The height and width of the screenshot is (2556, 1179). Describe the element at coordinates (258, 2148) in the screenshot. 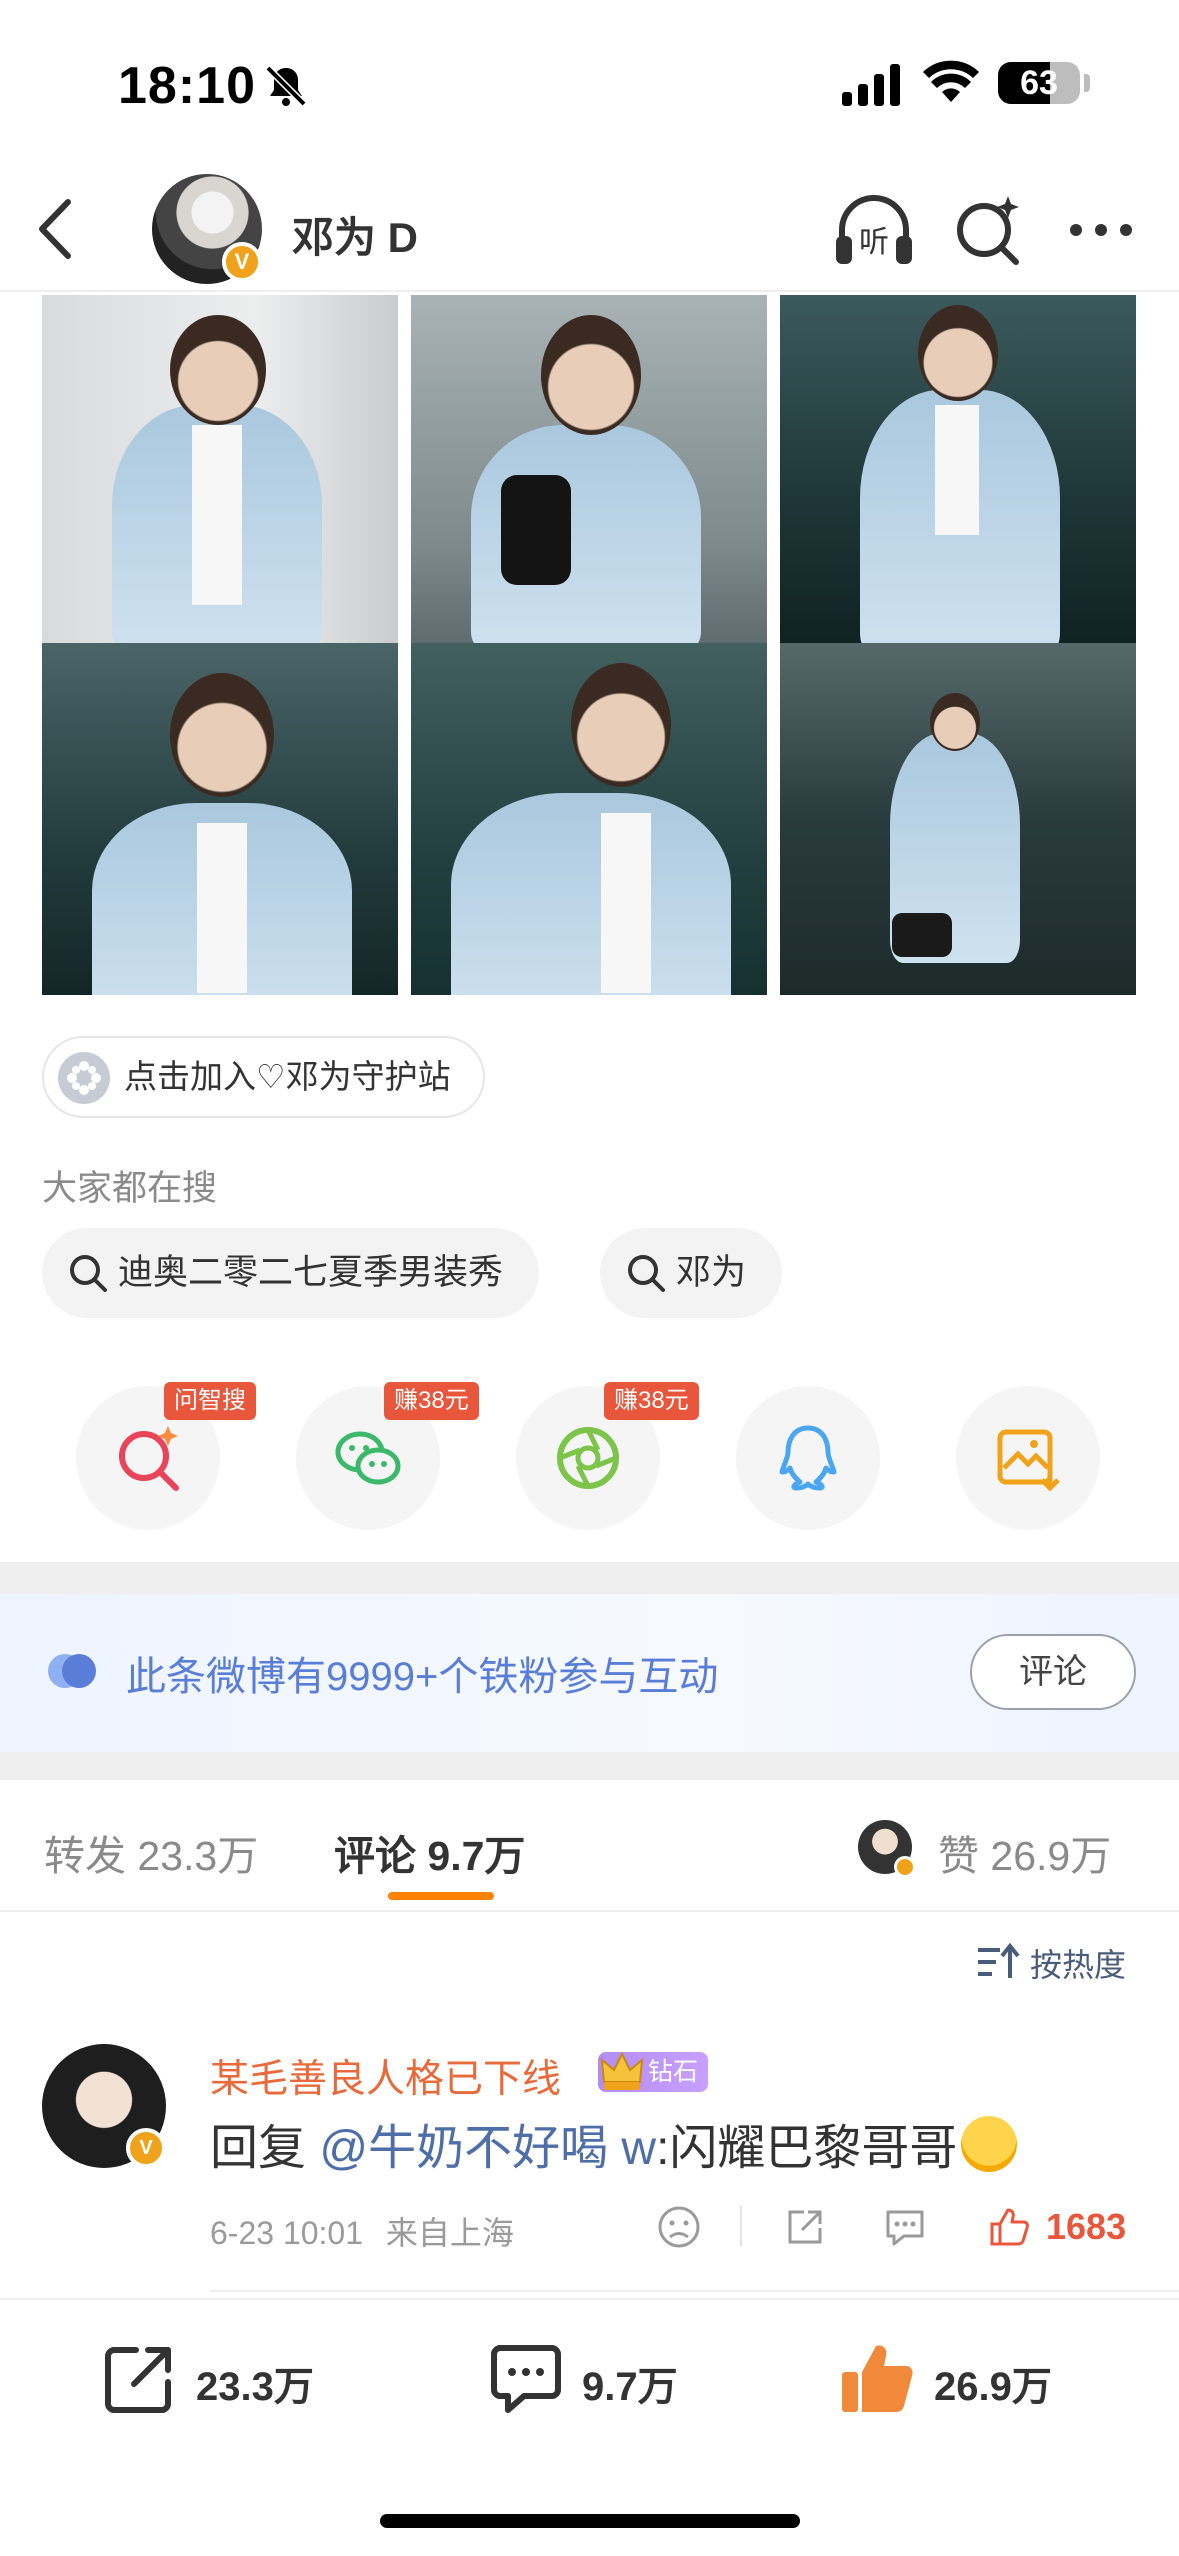

I see `comment-reply-prefix: 回复` at that location.